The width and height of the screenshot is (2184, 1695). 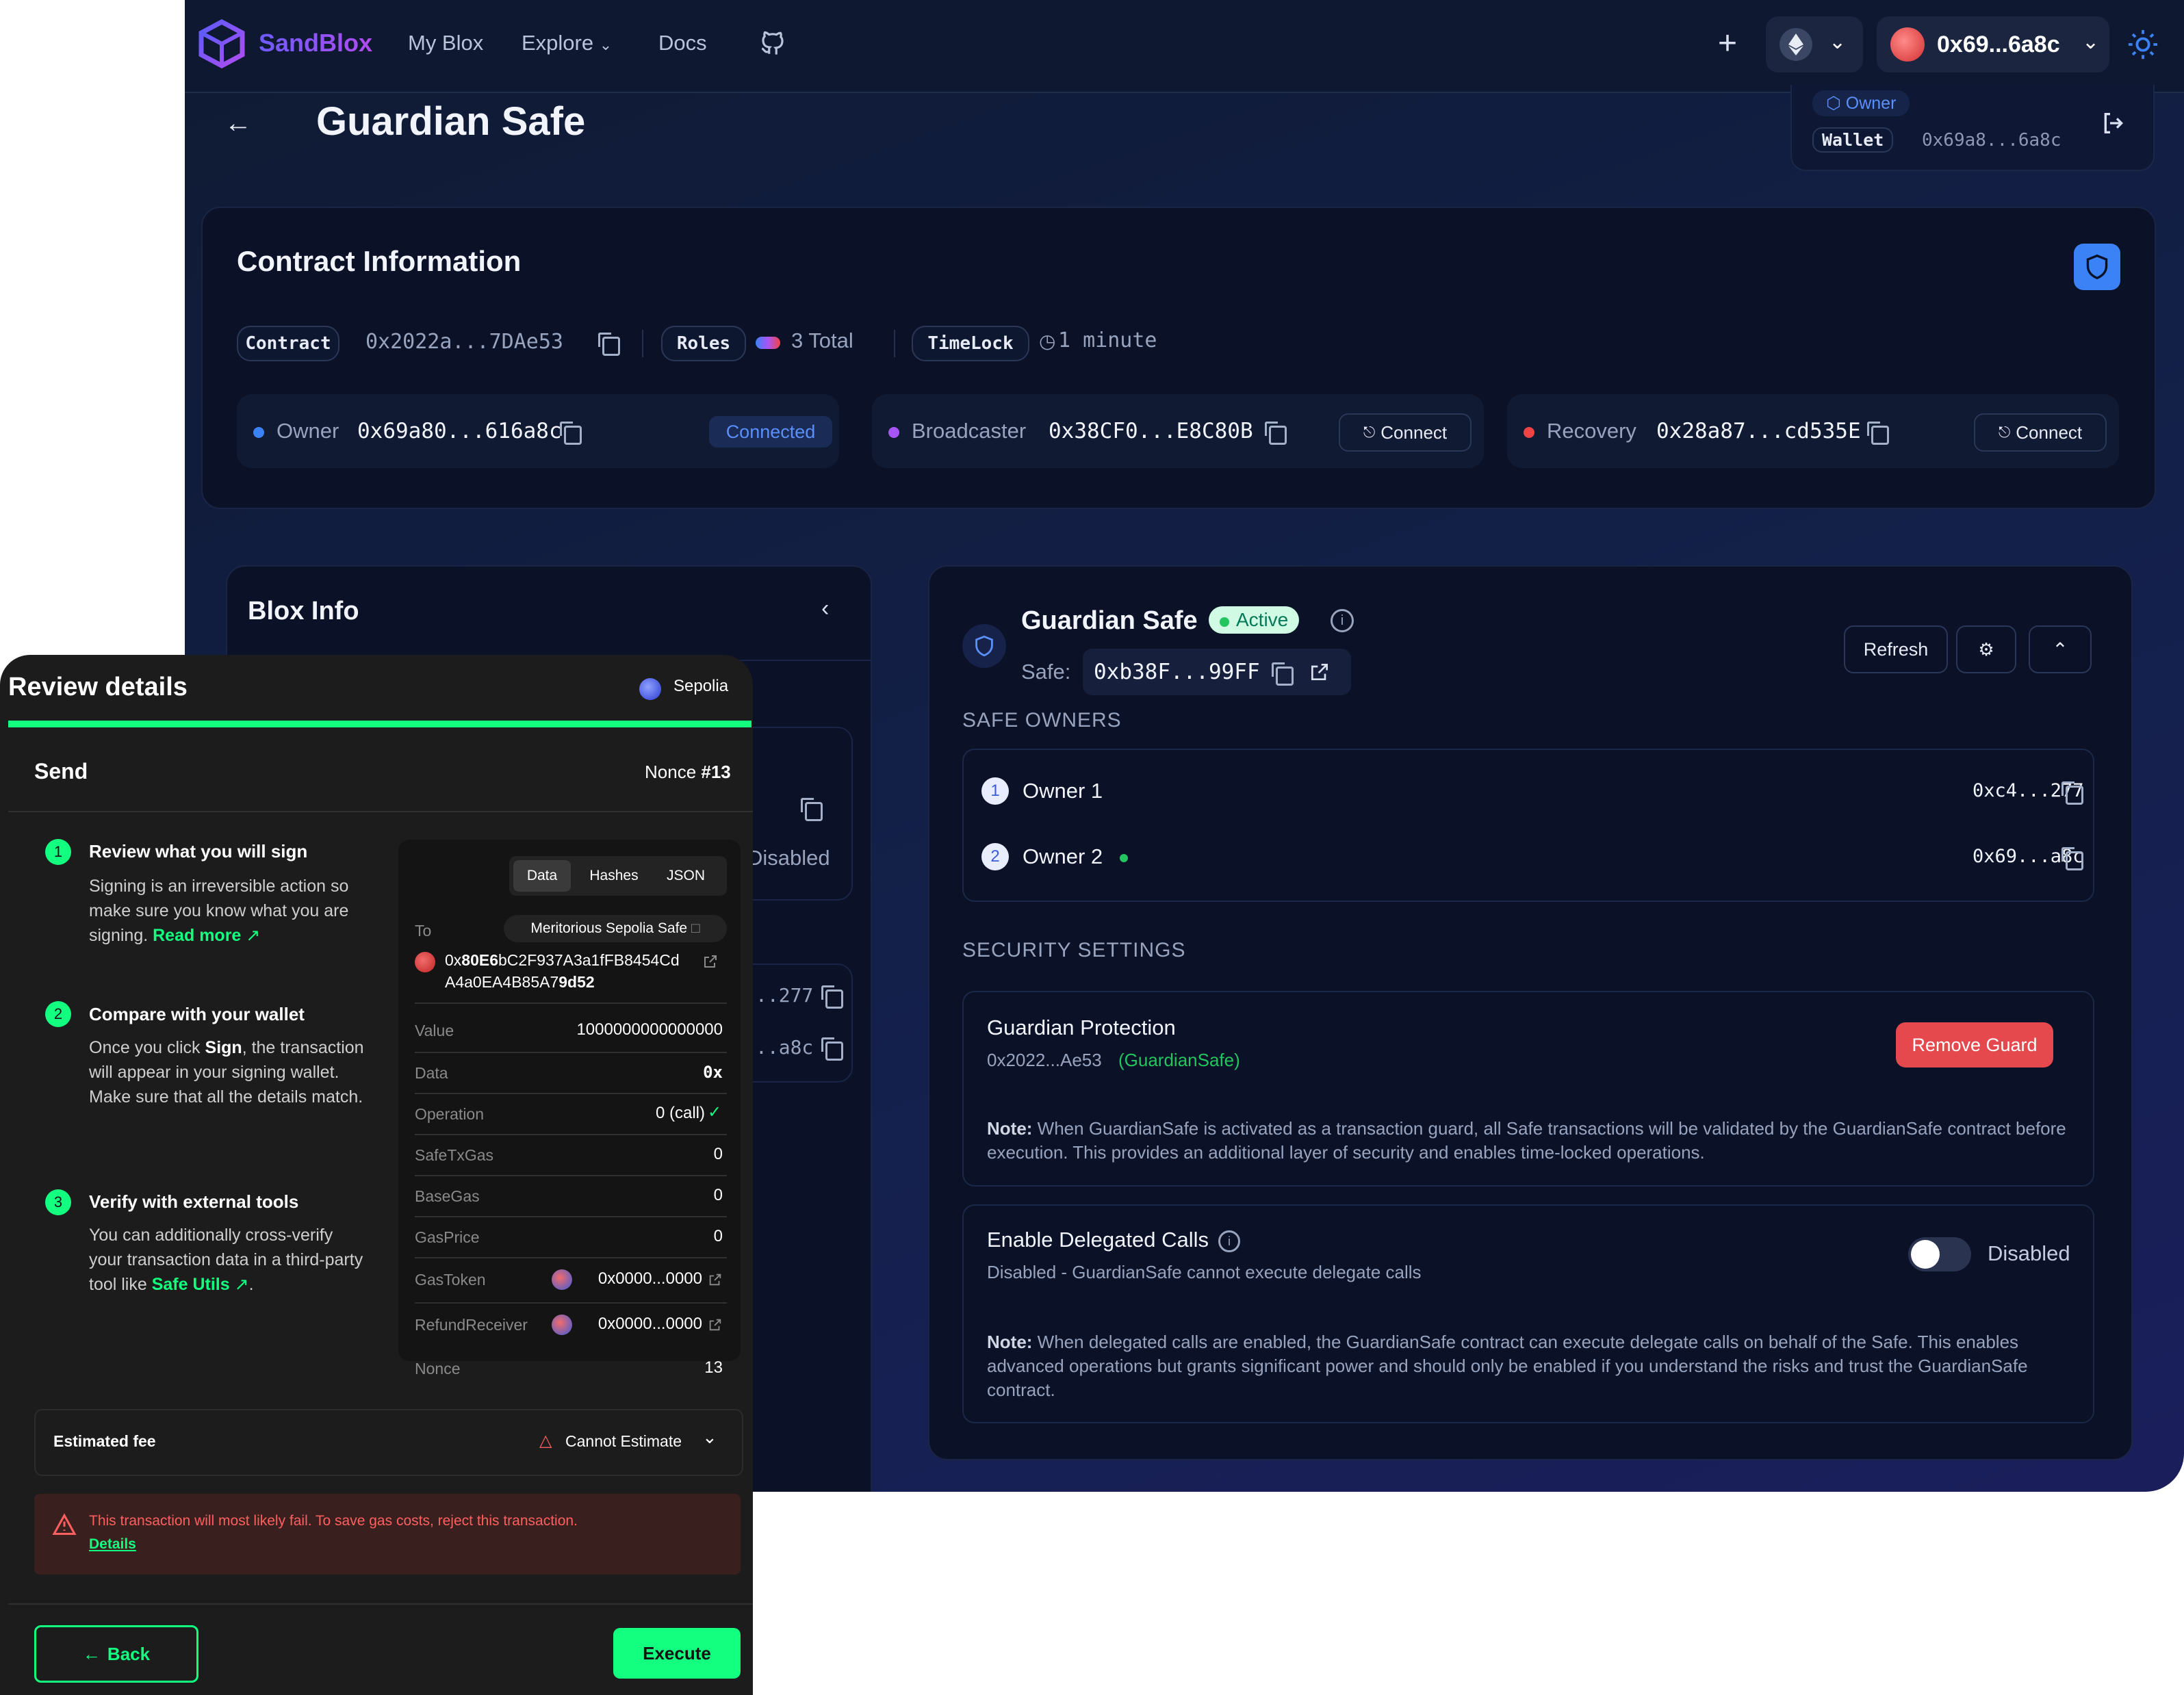 What do you see at coordinates (1010, 1342) in the screenshot?
I see `note-label: Note:` at bounding box center [1010, 1342].